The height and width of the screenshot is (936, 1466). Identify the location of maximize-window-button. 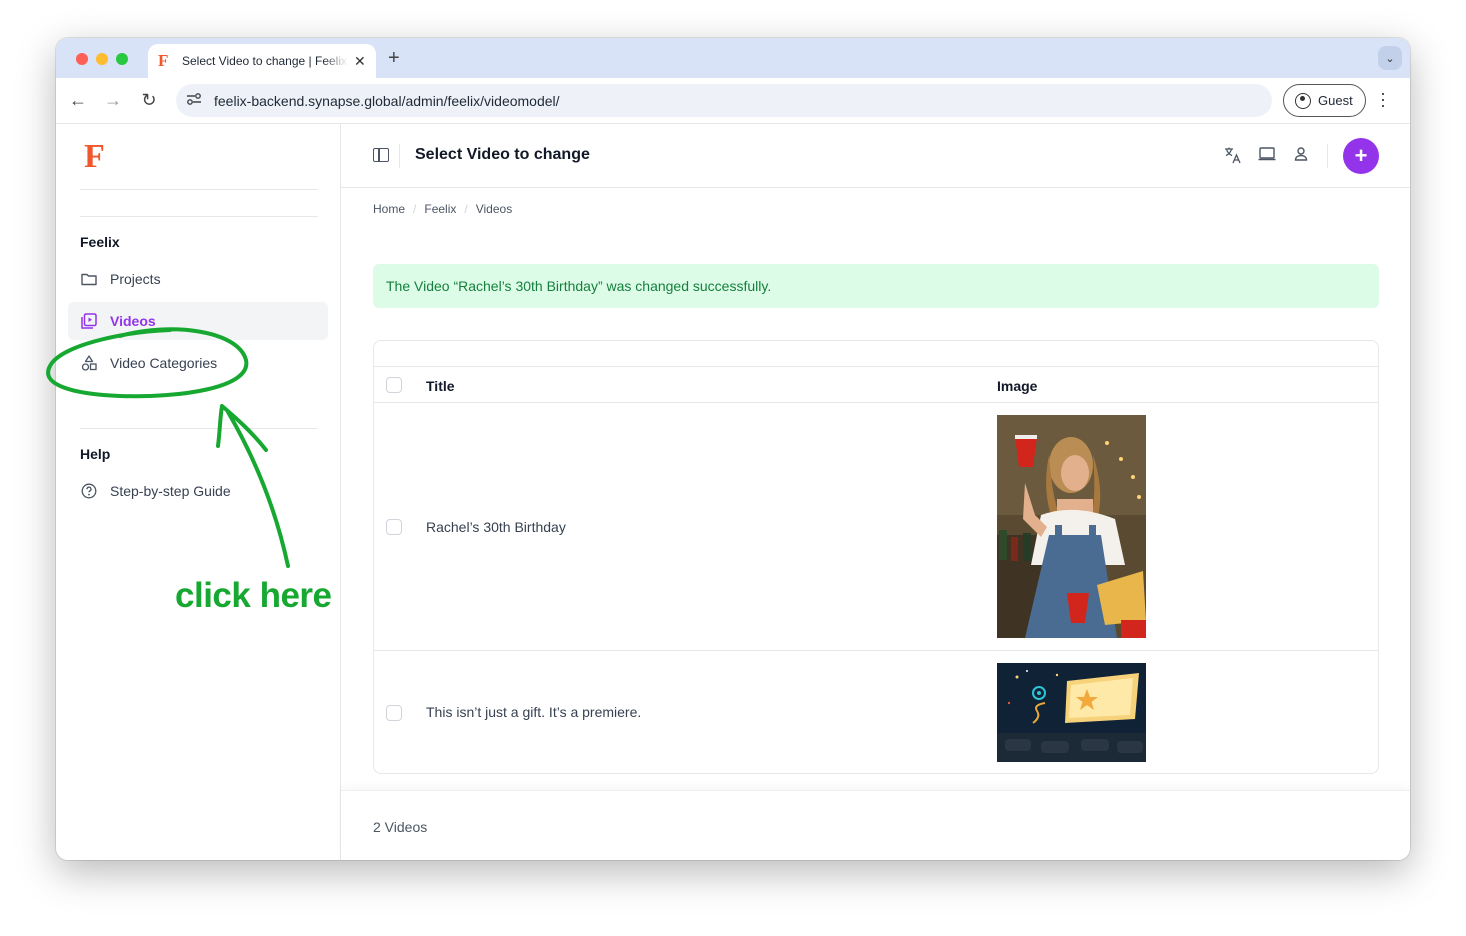
(122, 59).